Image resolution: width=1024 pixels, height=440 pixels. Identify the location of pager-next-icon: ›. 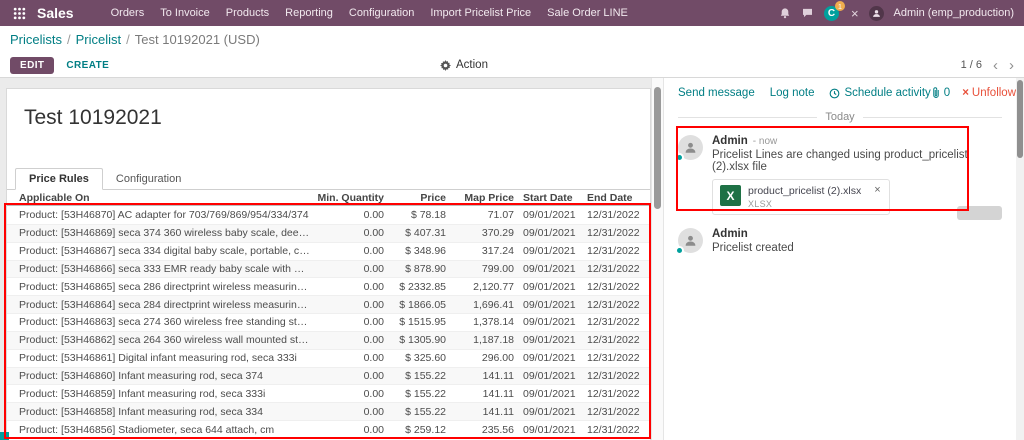
(1011, 65).